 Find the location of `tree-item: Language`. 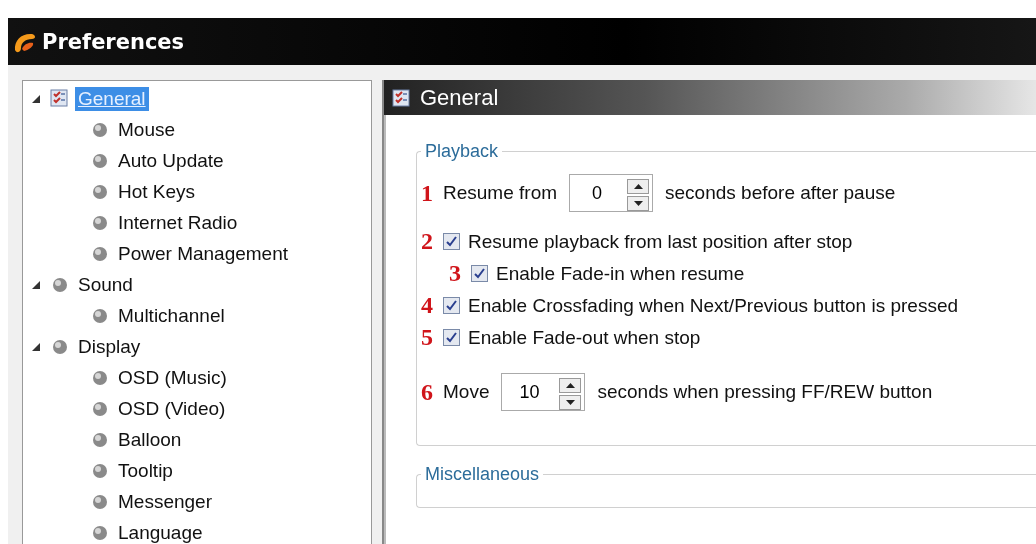

tree-item: Language is located at coordinates (160, 532).